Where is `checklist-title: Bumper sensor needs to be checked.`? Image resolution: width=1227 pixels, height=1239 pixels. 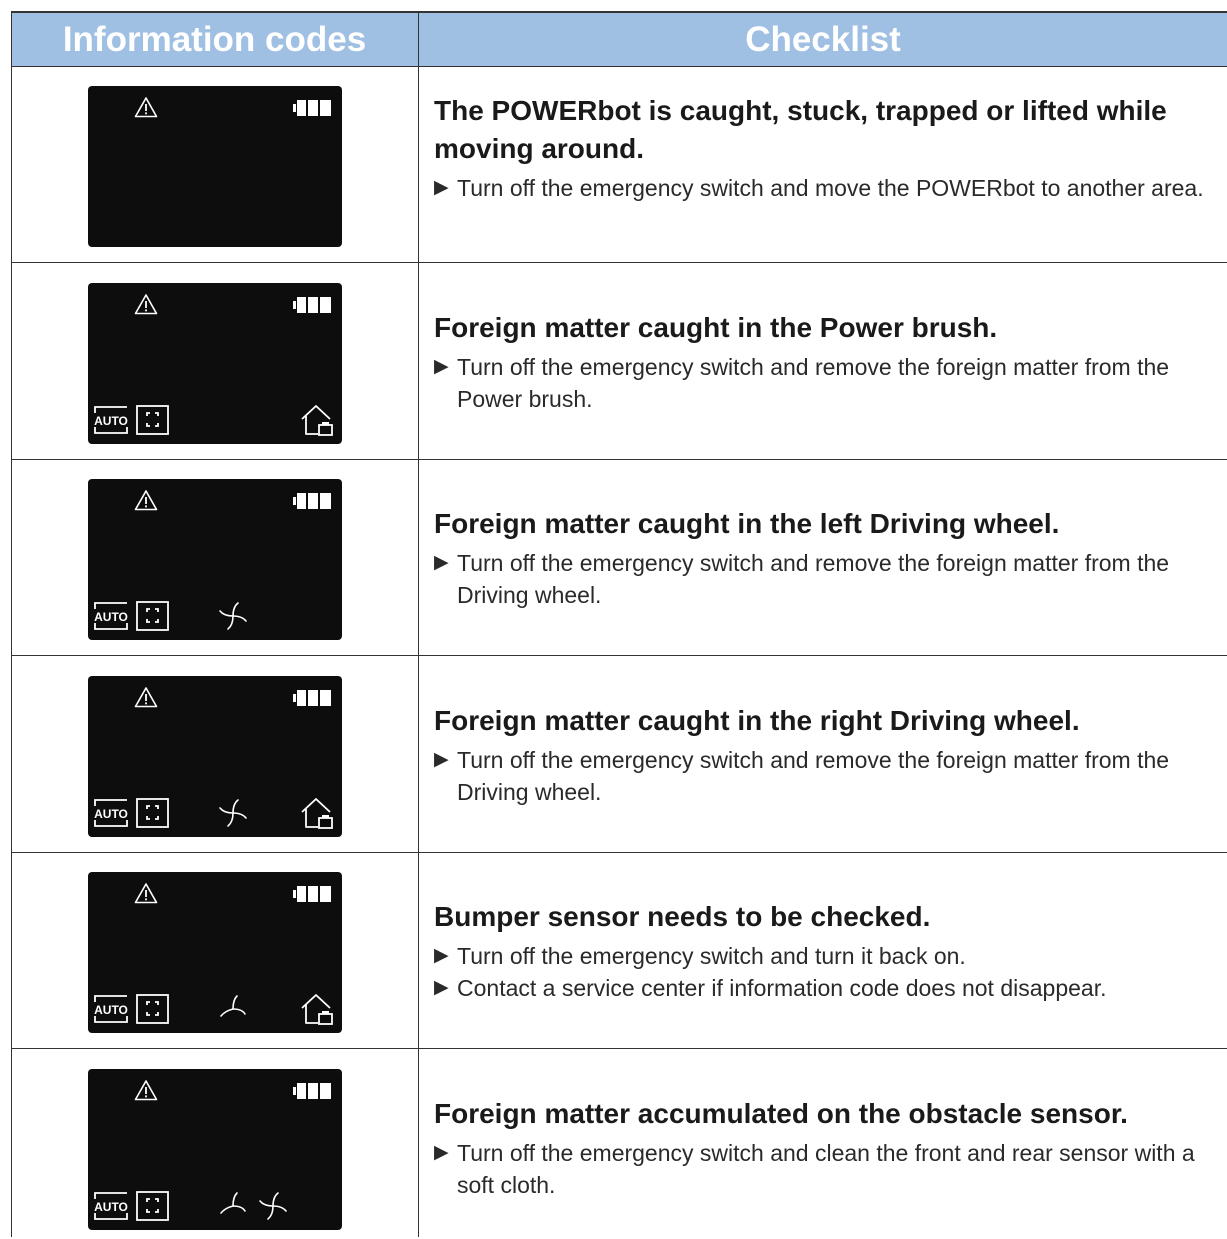
checklist-title: Bumper sensor needs to be checked. is located at coordinates (682, 916).